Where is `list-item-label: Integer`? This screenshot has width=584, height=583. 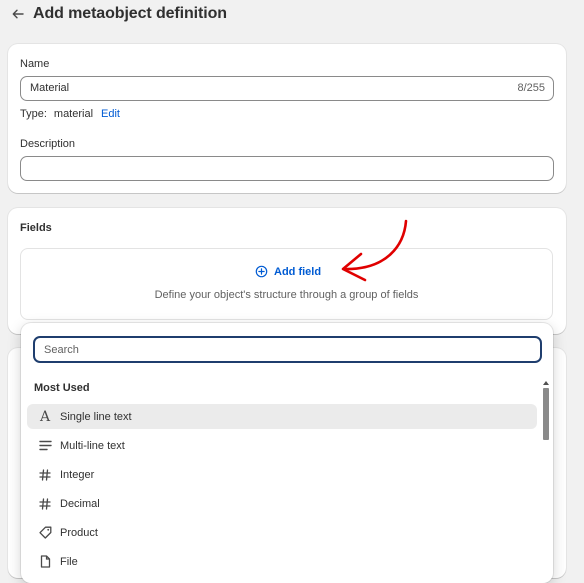
list-item-label: Integer is located at coordinates (77, 474).